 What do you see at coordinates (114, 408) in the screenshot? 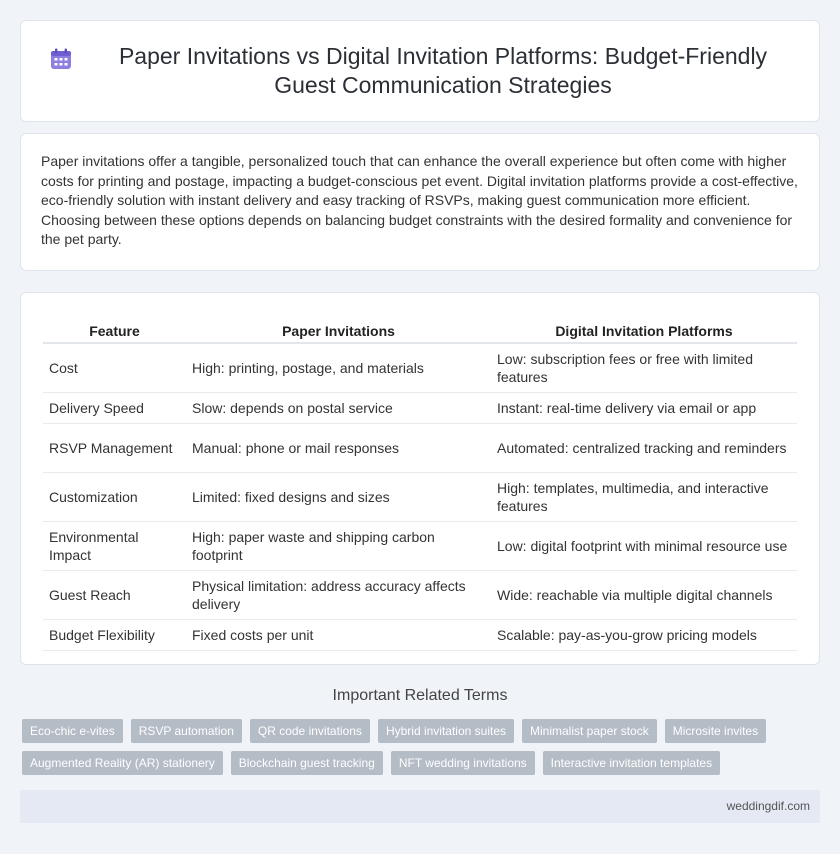
I see `table-cell: Delivery Speed` at bounding box center [114, 408].